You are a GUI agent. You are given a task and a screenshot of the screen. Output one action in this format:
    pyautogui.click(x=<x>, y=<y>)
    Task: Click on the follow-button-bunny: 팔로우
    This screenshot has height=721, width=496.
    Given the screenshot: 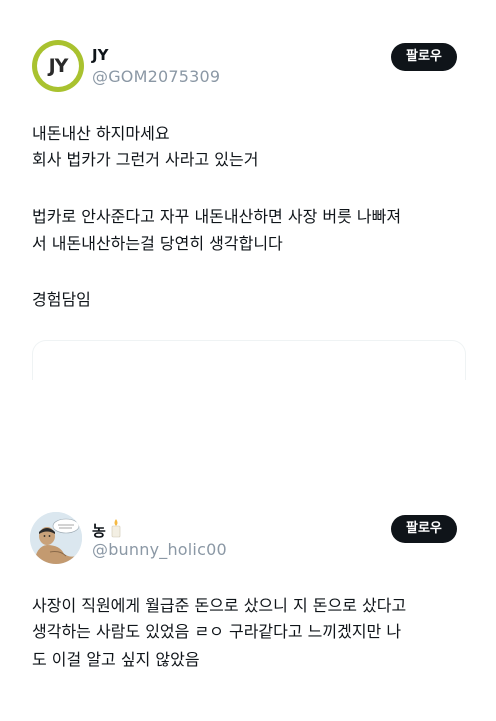 What is the action you would take?
    pyautogui.click(x=424, y=529)
    